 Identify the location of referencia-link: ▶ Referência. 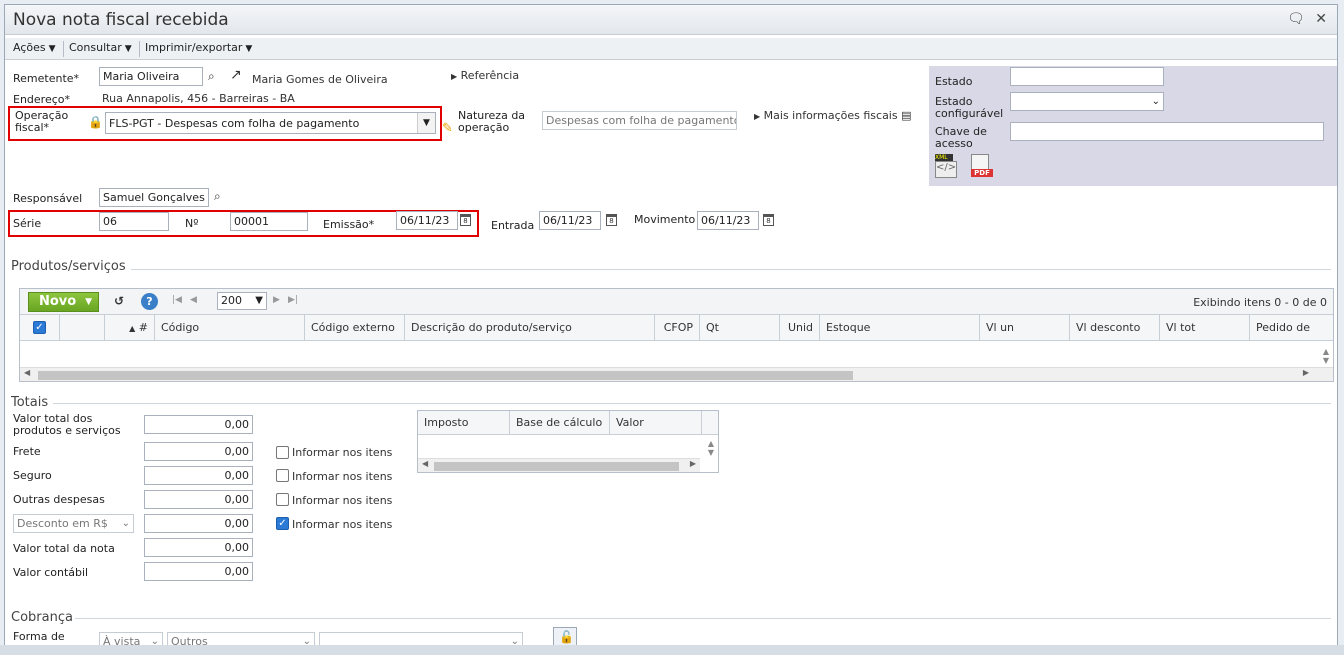
(485, 75).